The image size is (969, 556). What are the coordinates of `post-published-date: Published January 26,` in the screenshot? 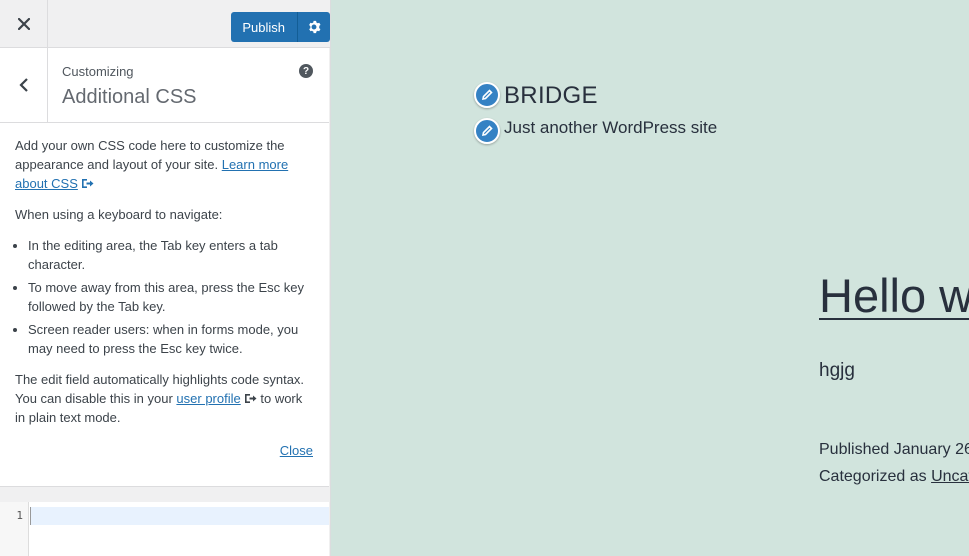 It's located at (894, 449).